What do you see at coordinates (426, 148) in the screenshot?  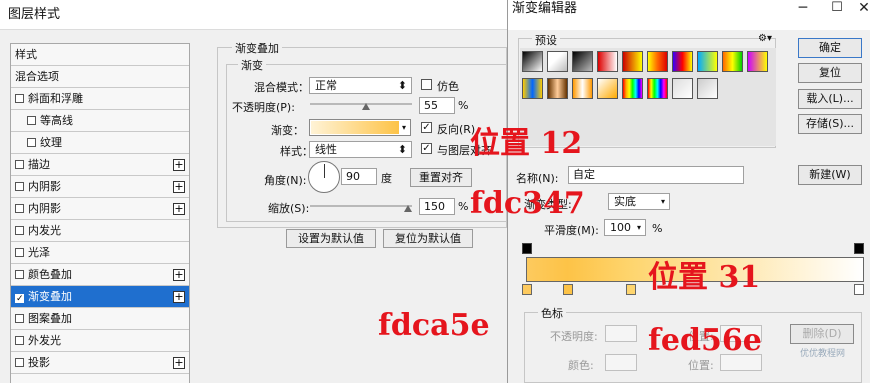 I see `align-layer-checkbox: ✓` at bounding box center [426, 148].